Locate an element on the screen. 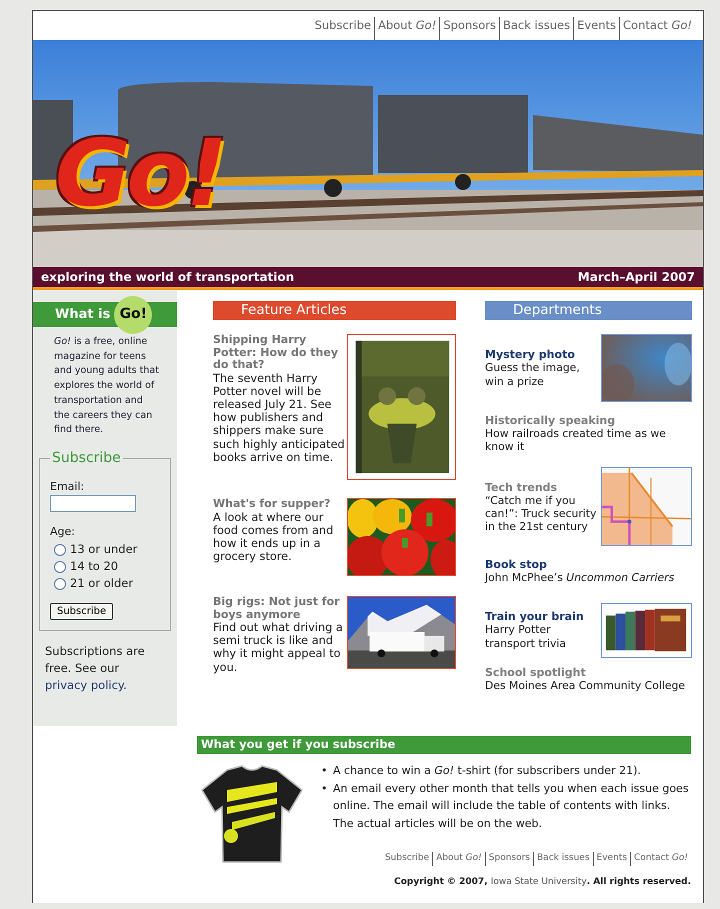  department-text: John McPhee’s Uncommon Carriers is located at coordinates (579, 578).